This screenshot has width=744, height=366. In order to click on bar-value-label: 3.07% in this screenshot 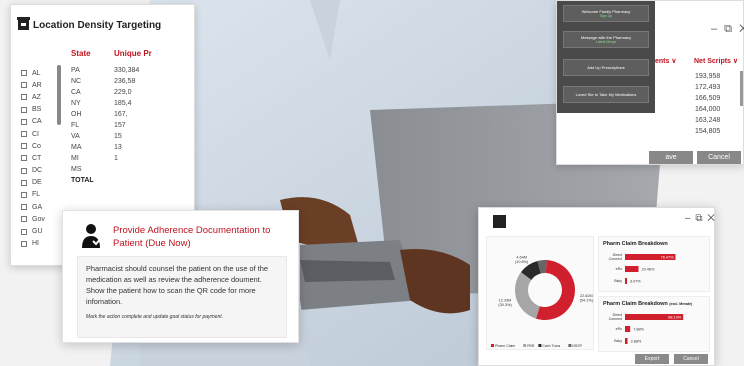, I will do `click(635, 282)`.